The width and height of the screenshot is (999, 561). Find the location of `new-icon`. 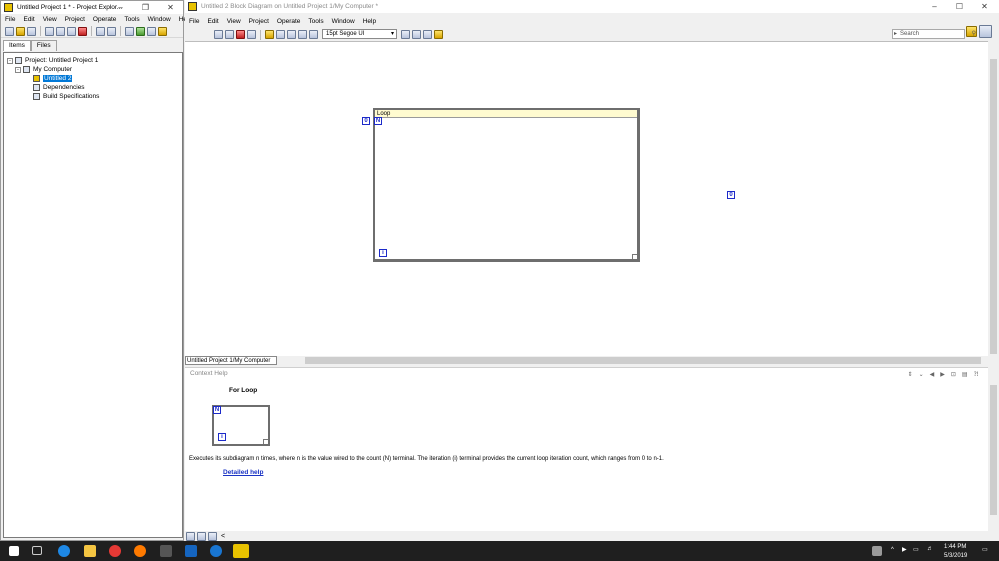

new-icon is located at coordinates (9, 31).